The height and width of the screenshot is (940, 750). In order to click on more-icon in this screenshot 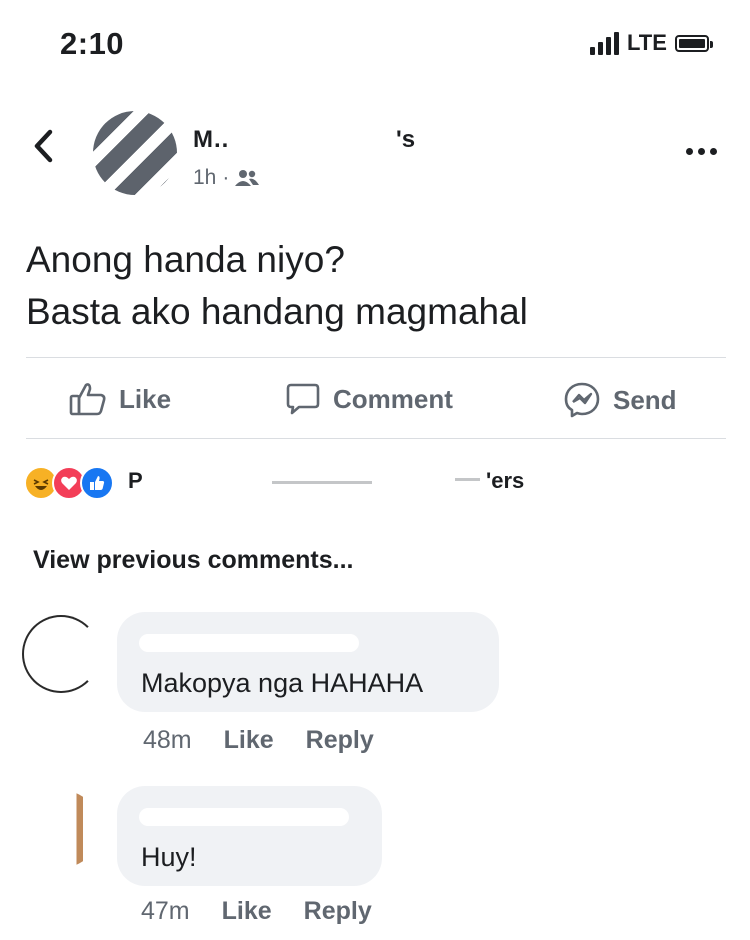, I will do `click(689, 151)`.